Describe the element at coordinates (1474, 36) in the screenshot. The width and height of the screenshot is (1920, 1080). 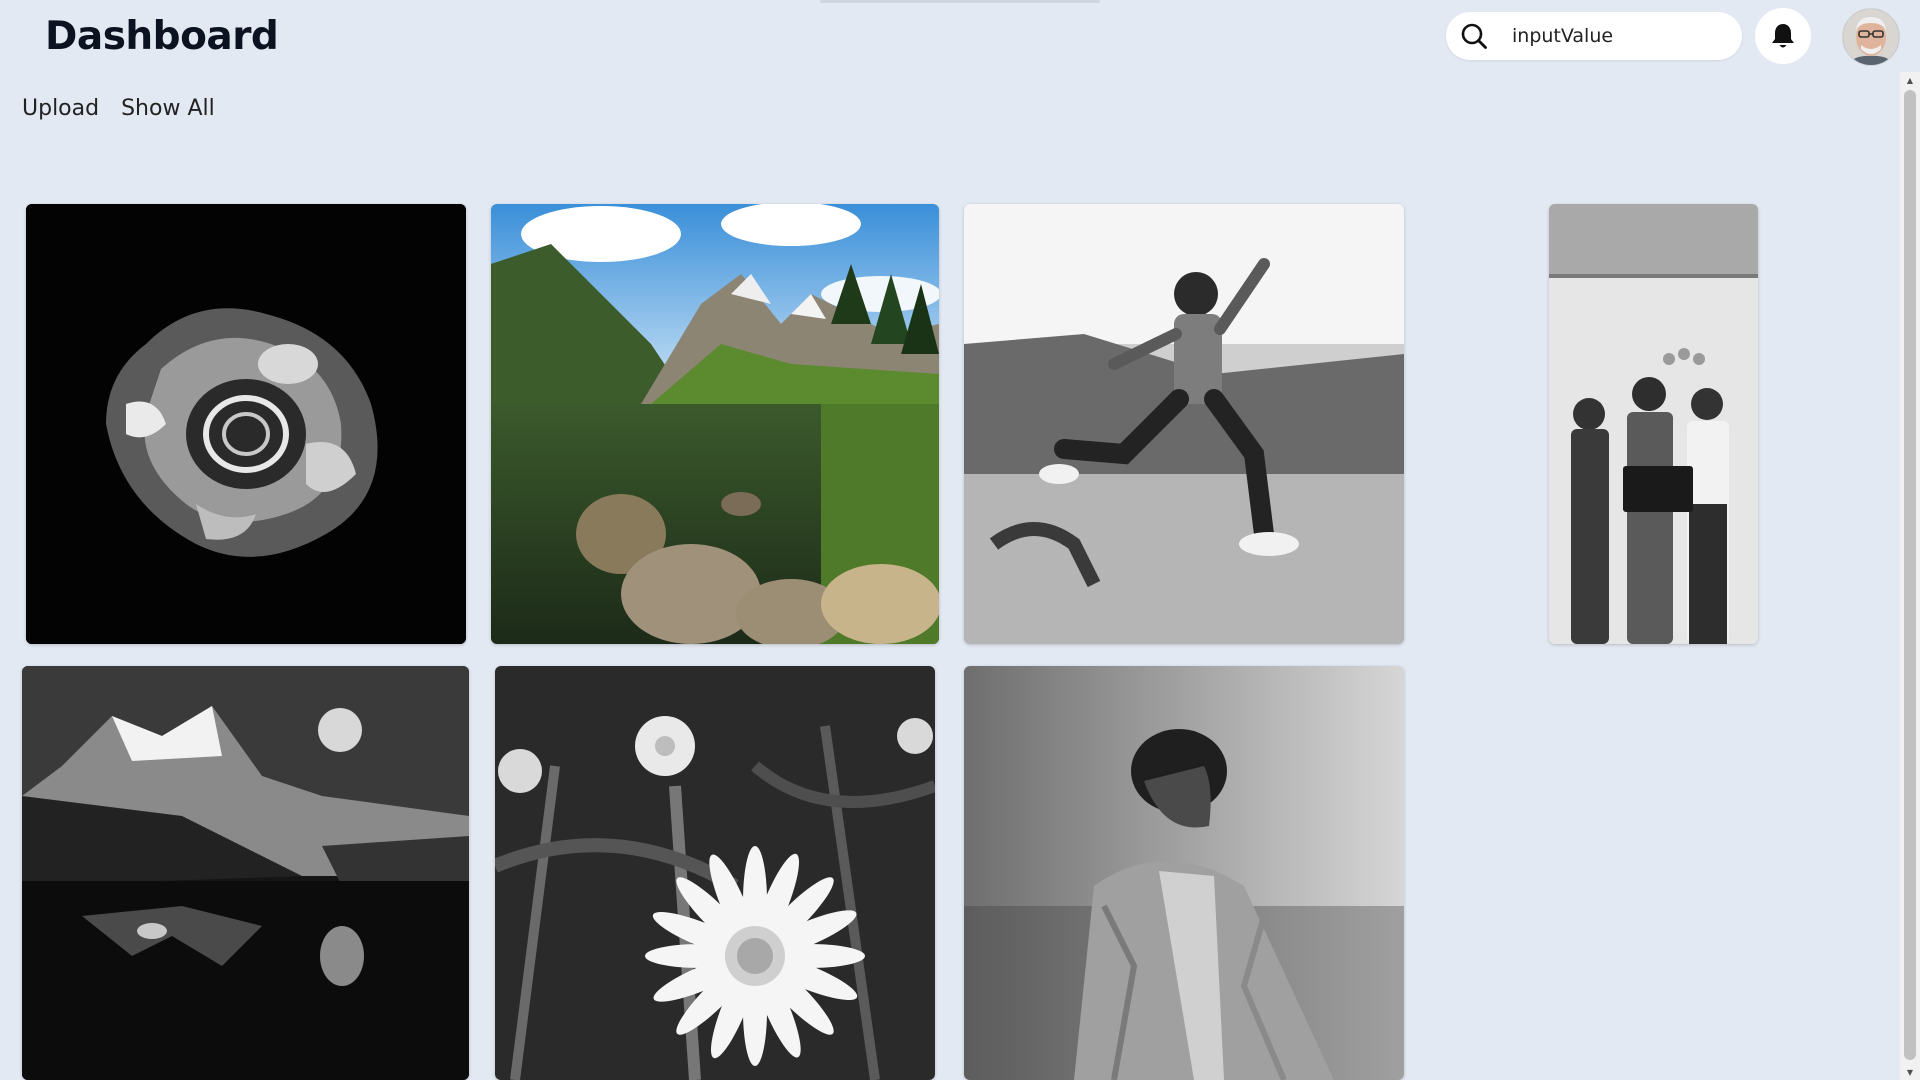
I see `search-icon` at that location.